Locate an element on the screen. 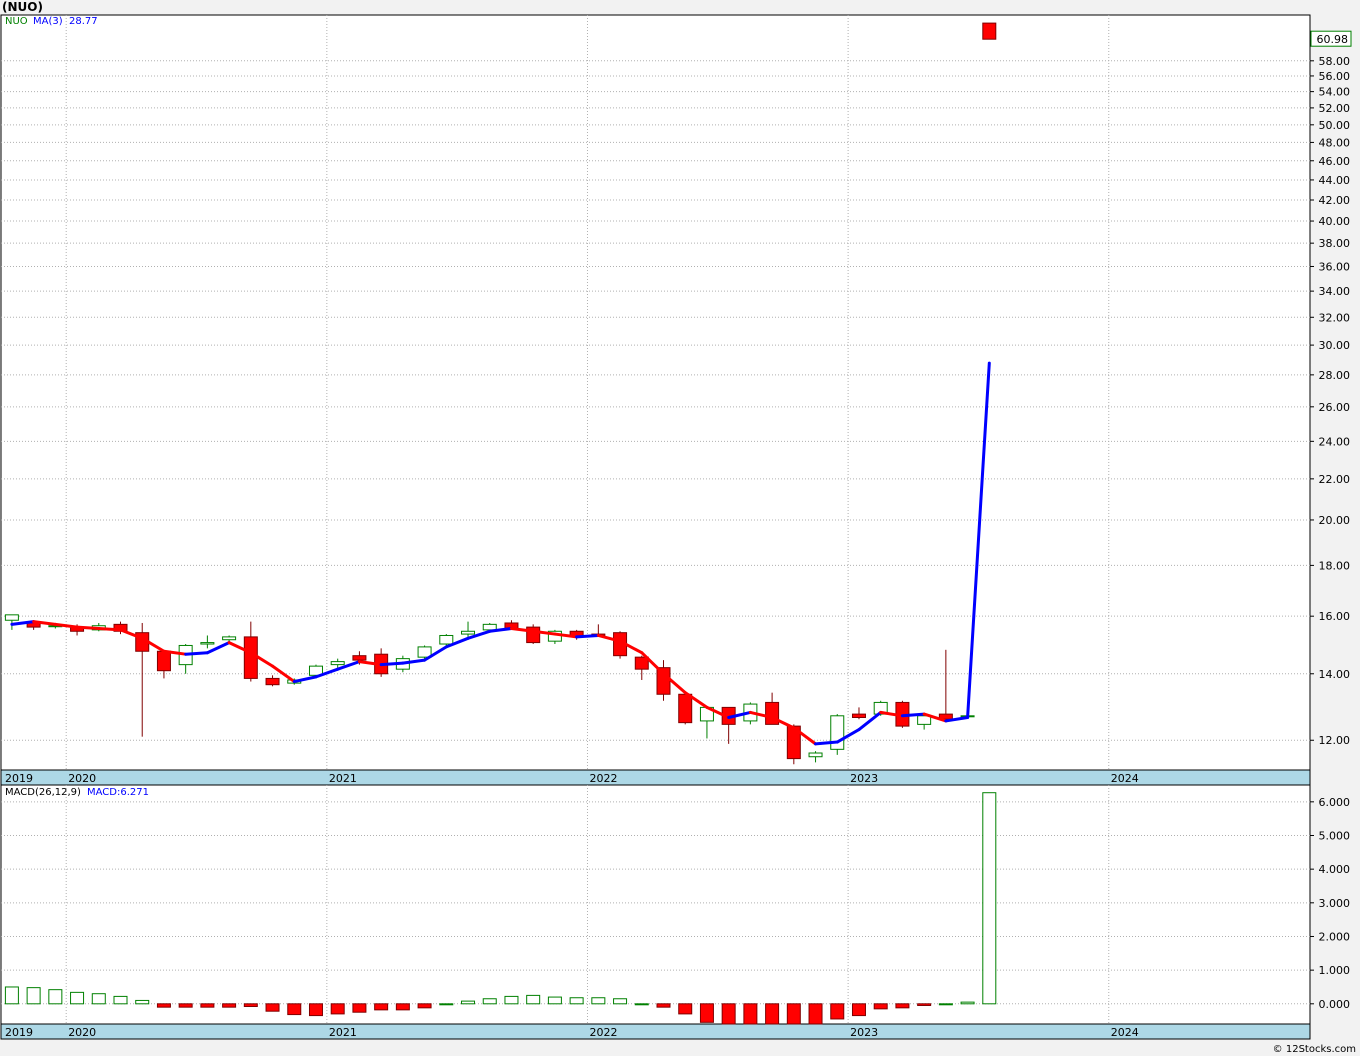 The image size is (1360, 1056). macd-legend-value: MACD:6.271 is located at coordinates (118, 792).